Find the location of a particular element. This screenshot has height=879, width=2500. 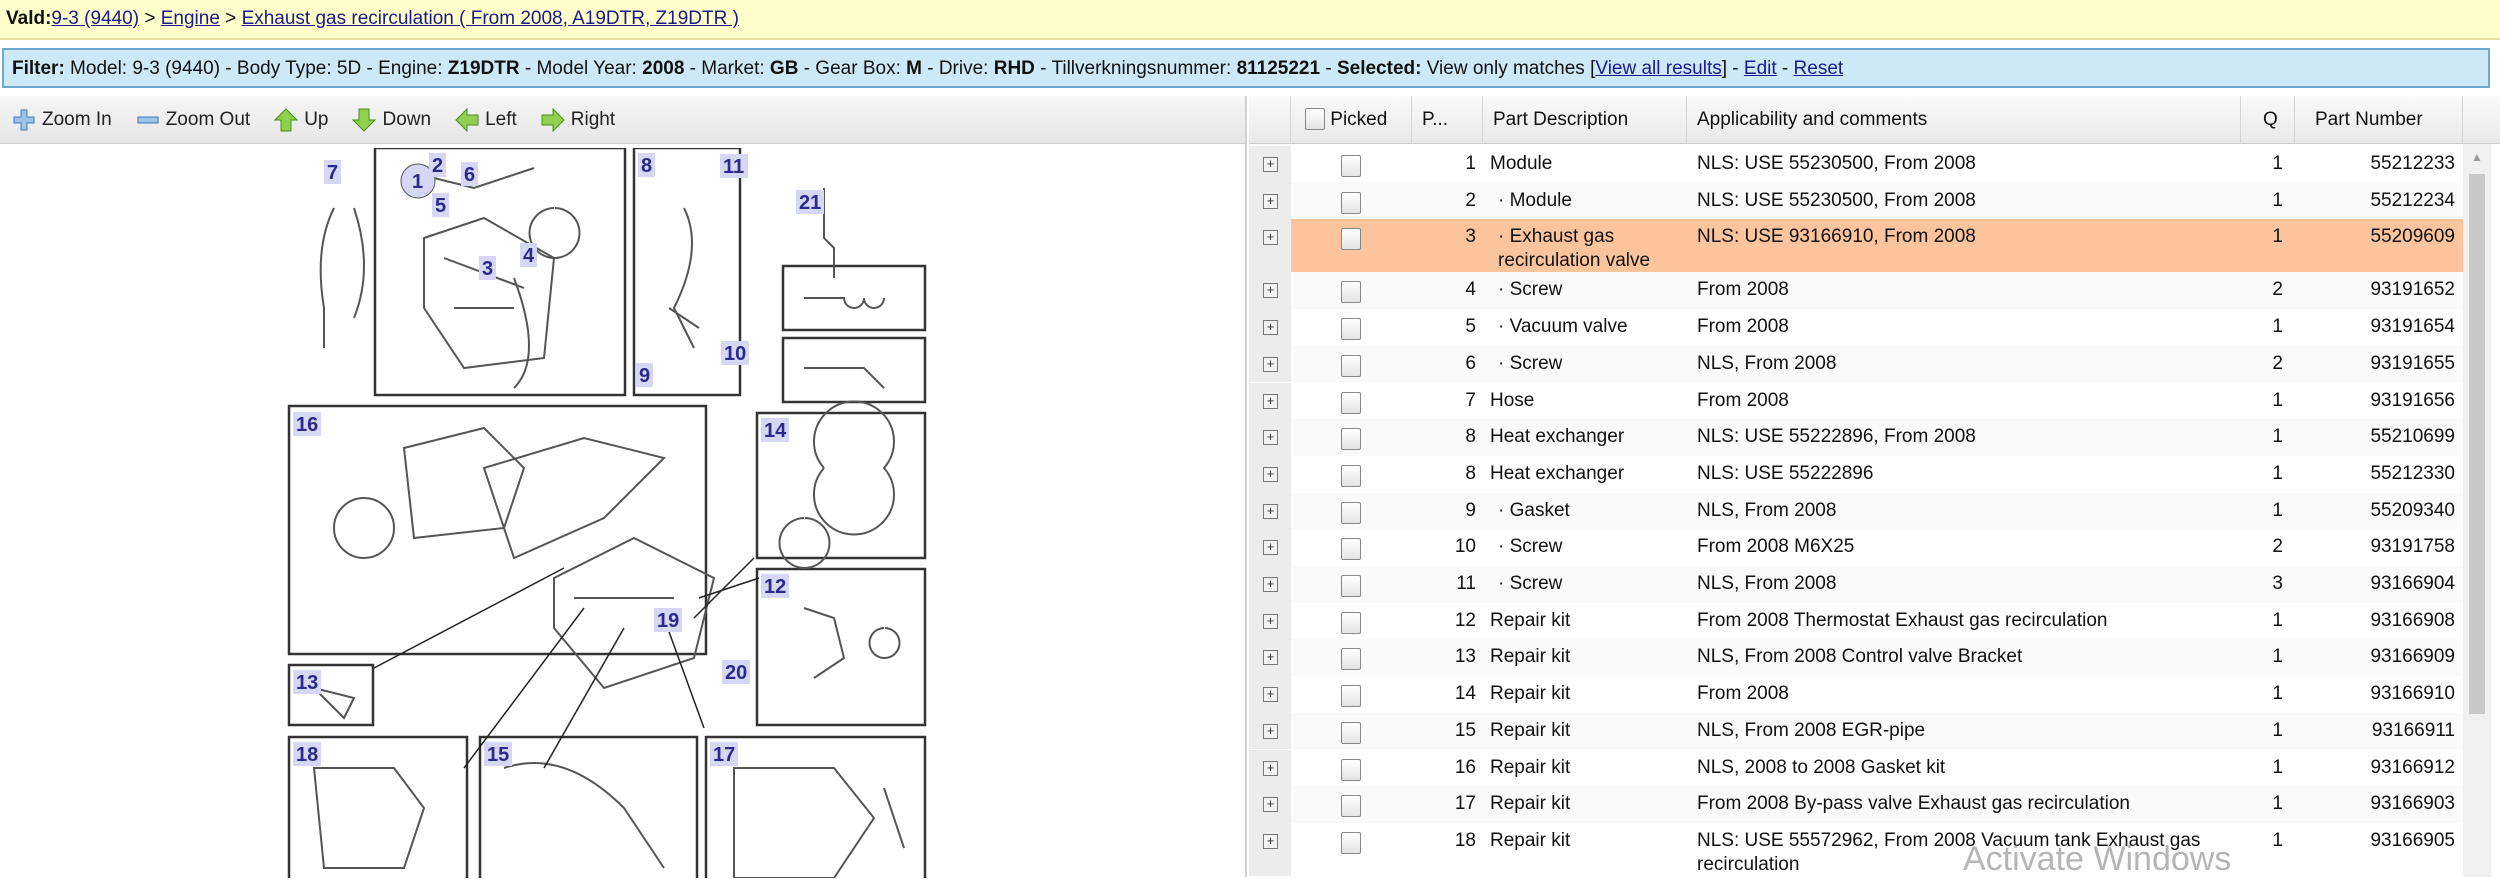

callout-20: 20 is located at coordinates (736, 673).